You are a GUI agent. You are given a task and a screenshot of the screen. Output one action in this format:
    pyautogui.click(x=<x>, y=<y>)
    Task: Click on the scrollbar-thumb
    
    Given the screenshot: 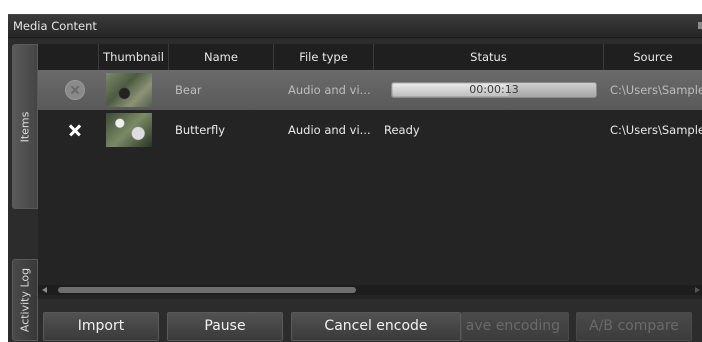 What is the action you would take?
    pyautogui.click(x=207, y=290)
    